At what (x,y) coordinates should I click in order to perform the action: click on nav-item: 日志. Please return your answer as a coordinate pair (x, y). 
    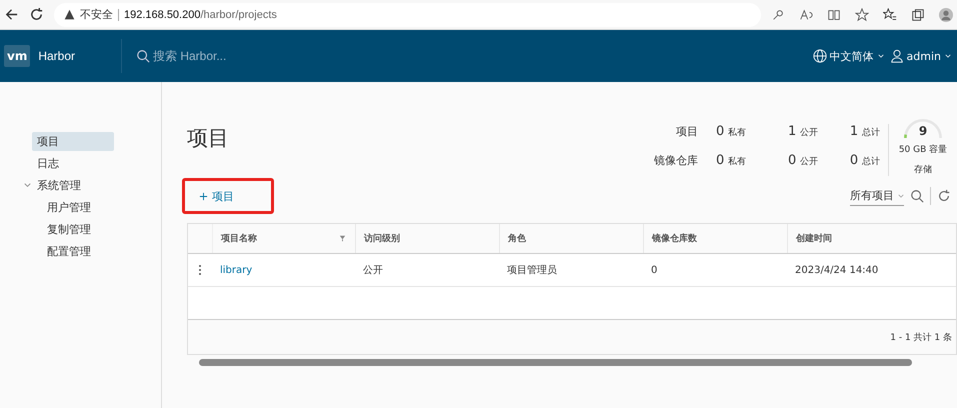
    Looking at the image, I should click on (73, 163).